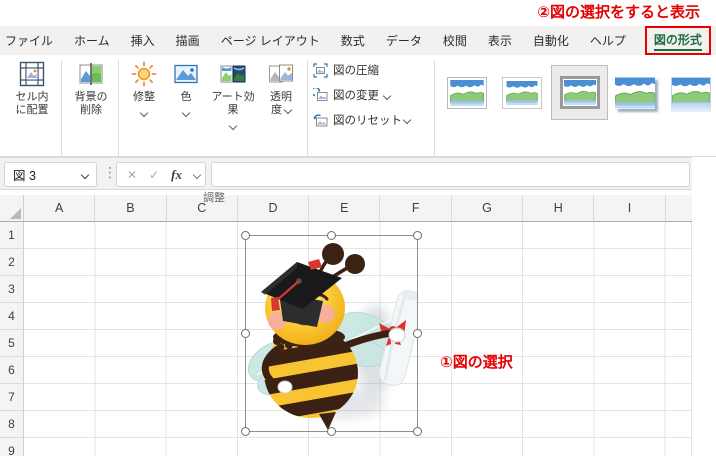 This screenshot has width=716, height=456. I want to click on transparency-button: 透明 度, so click(281, 87).